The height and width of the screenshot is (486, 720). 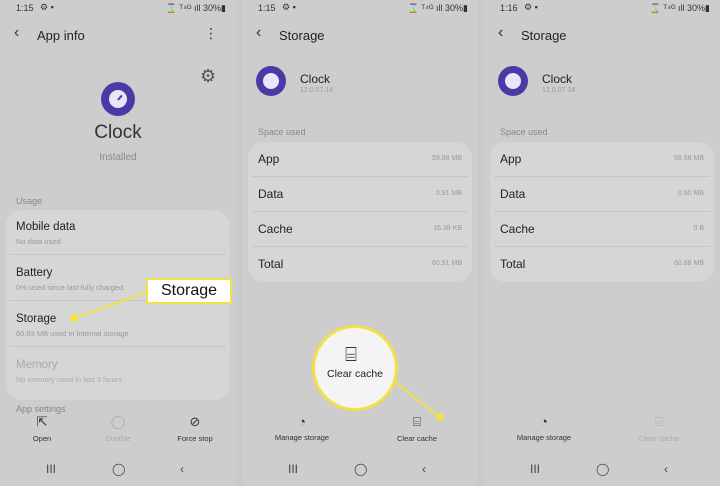 I want to click on status-time: 1:16, so click(x=509, y=8).